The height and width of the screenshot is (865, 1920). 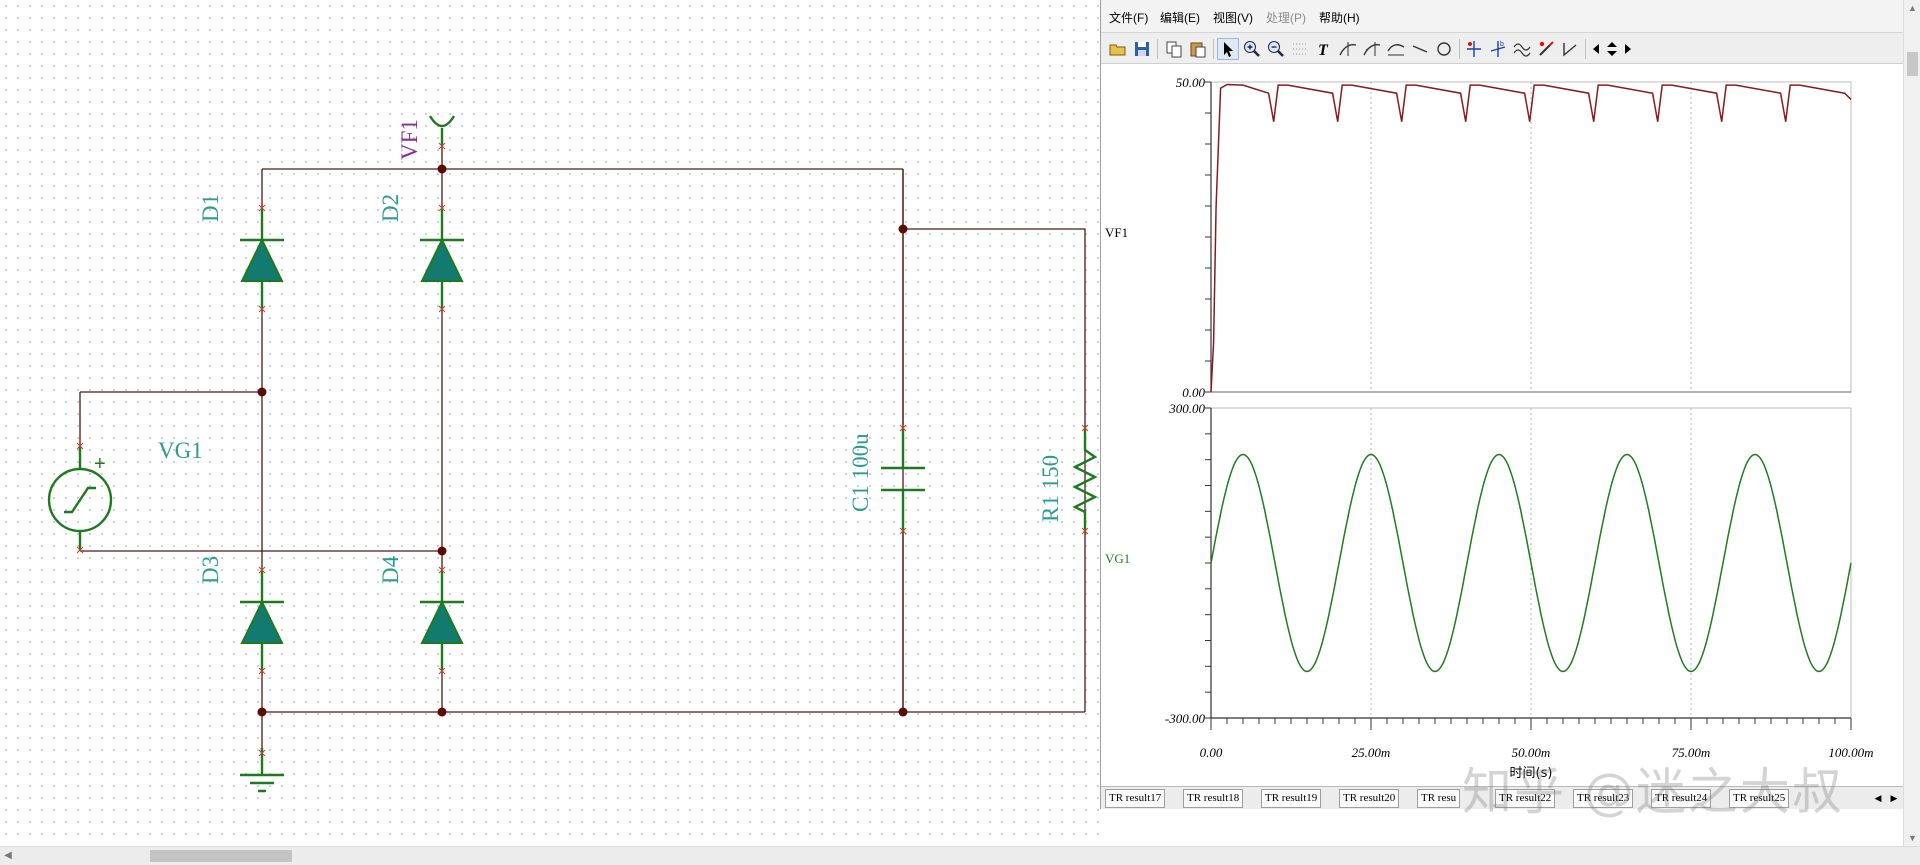 I want to click on open-icon, so click(x=1118, y=49).